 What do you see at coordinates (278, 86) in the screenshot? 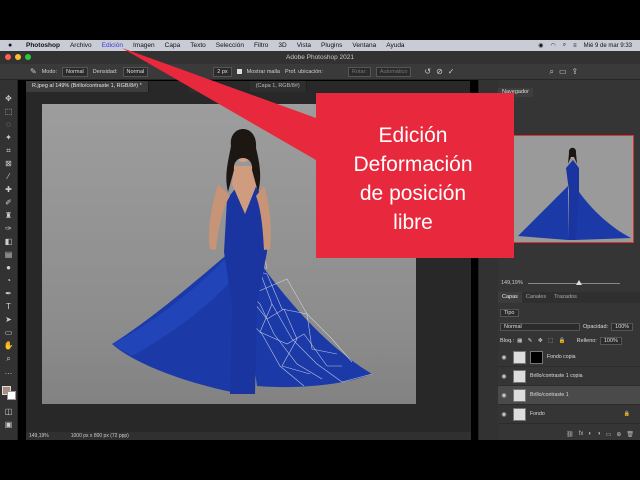
I see `tab-third: (Capa 1, RGB/8#)` at bounding box center [278, 86].